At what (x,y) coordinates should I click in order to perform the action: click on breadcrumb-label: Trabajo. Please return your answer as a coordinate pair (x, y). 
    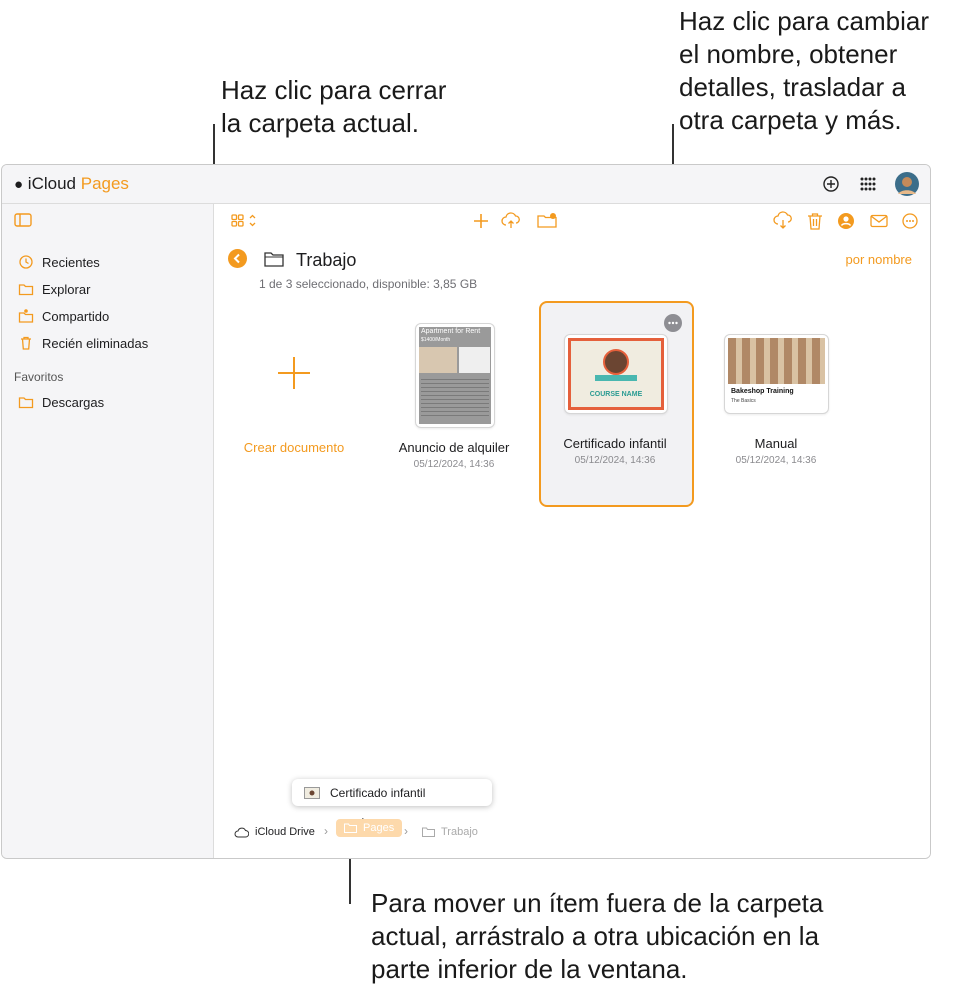
    Looking at the image, I should click on (459, 832).